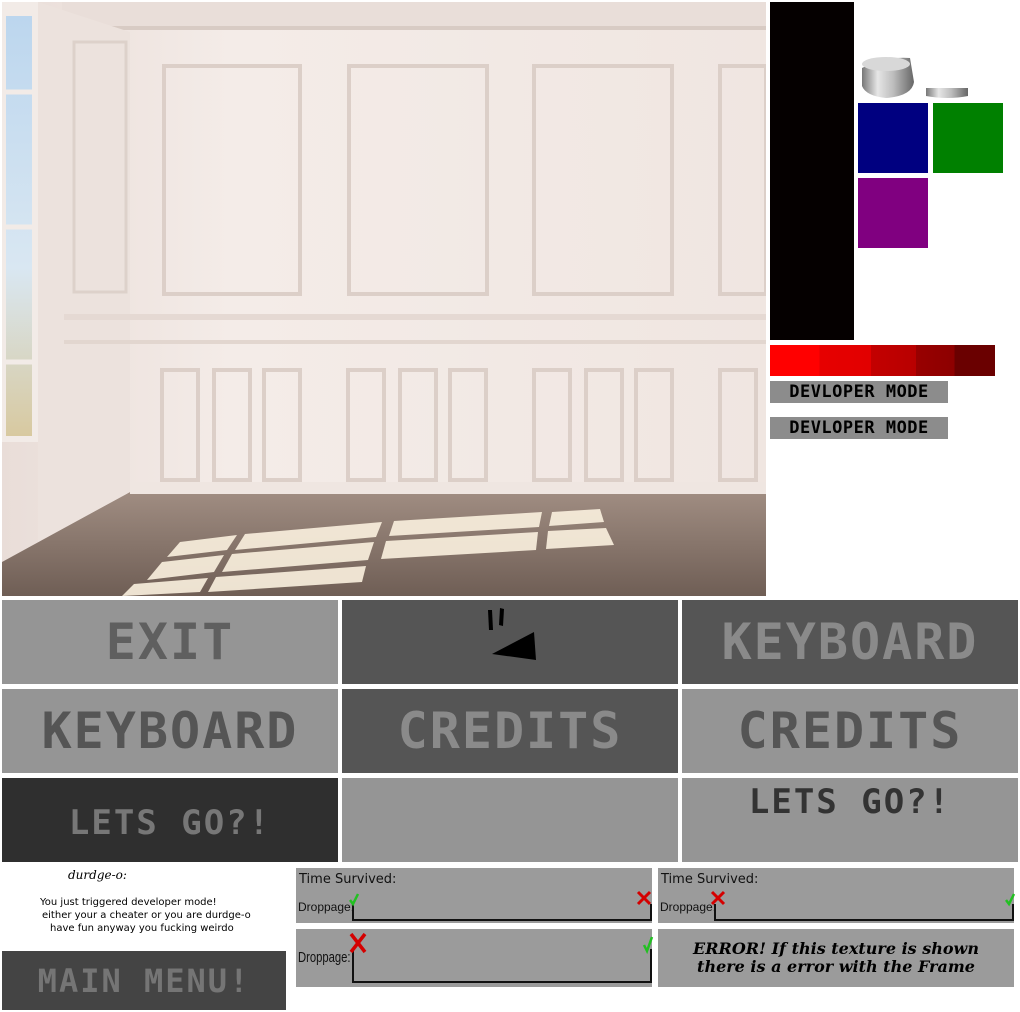 This screenshot has width=1020, height=1012. I want to click on droppage-panel: Droppage:, so click(475, 958).